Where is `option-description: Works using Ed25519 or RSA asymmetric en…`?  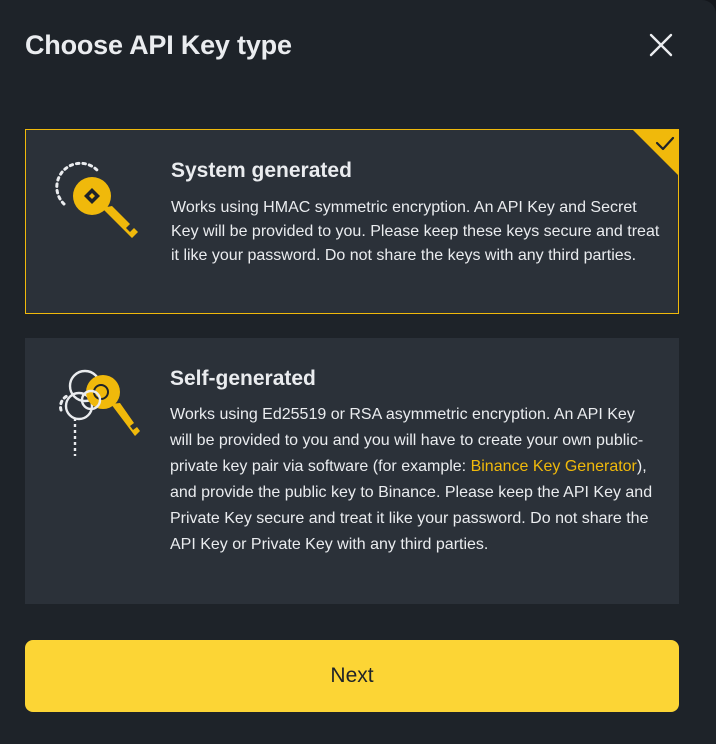
option-description: Works using Ed25519 or RSA asymmetric en… is located at coordinates (415, 480).